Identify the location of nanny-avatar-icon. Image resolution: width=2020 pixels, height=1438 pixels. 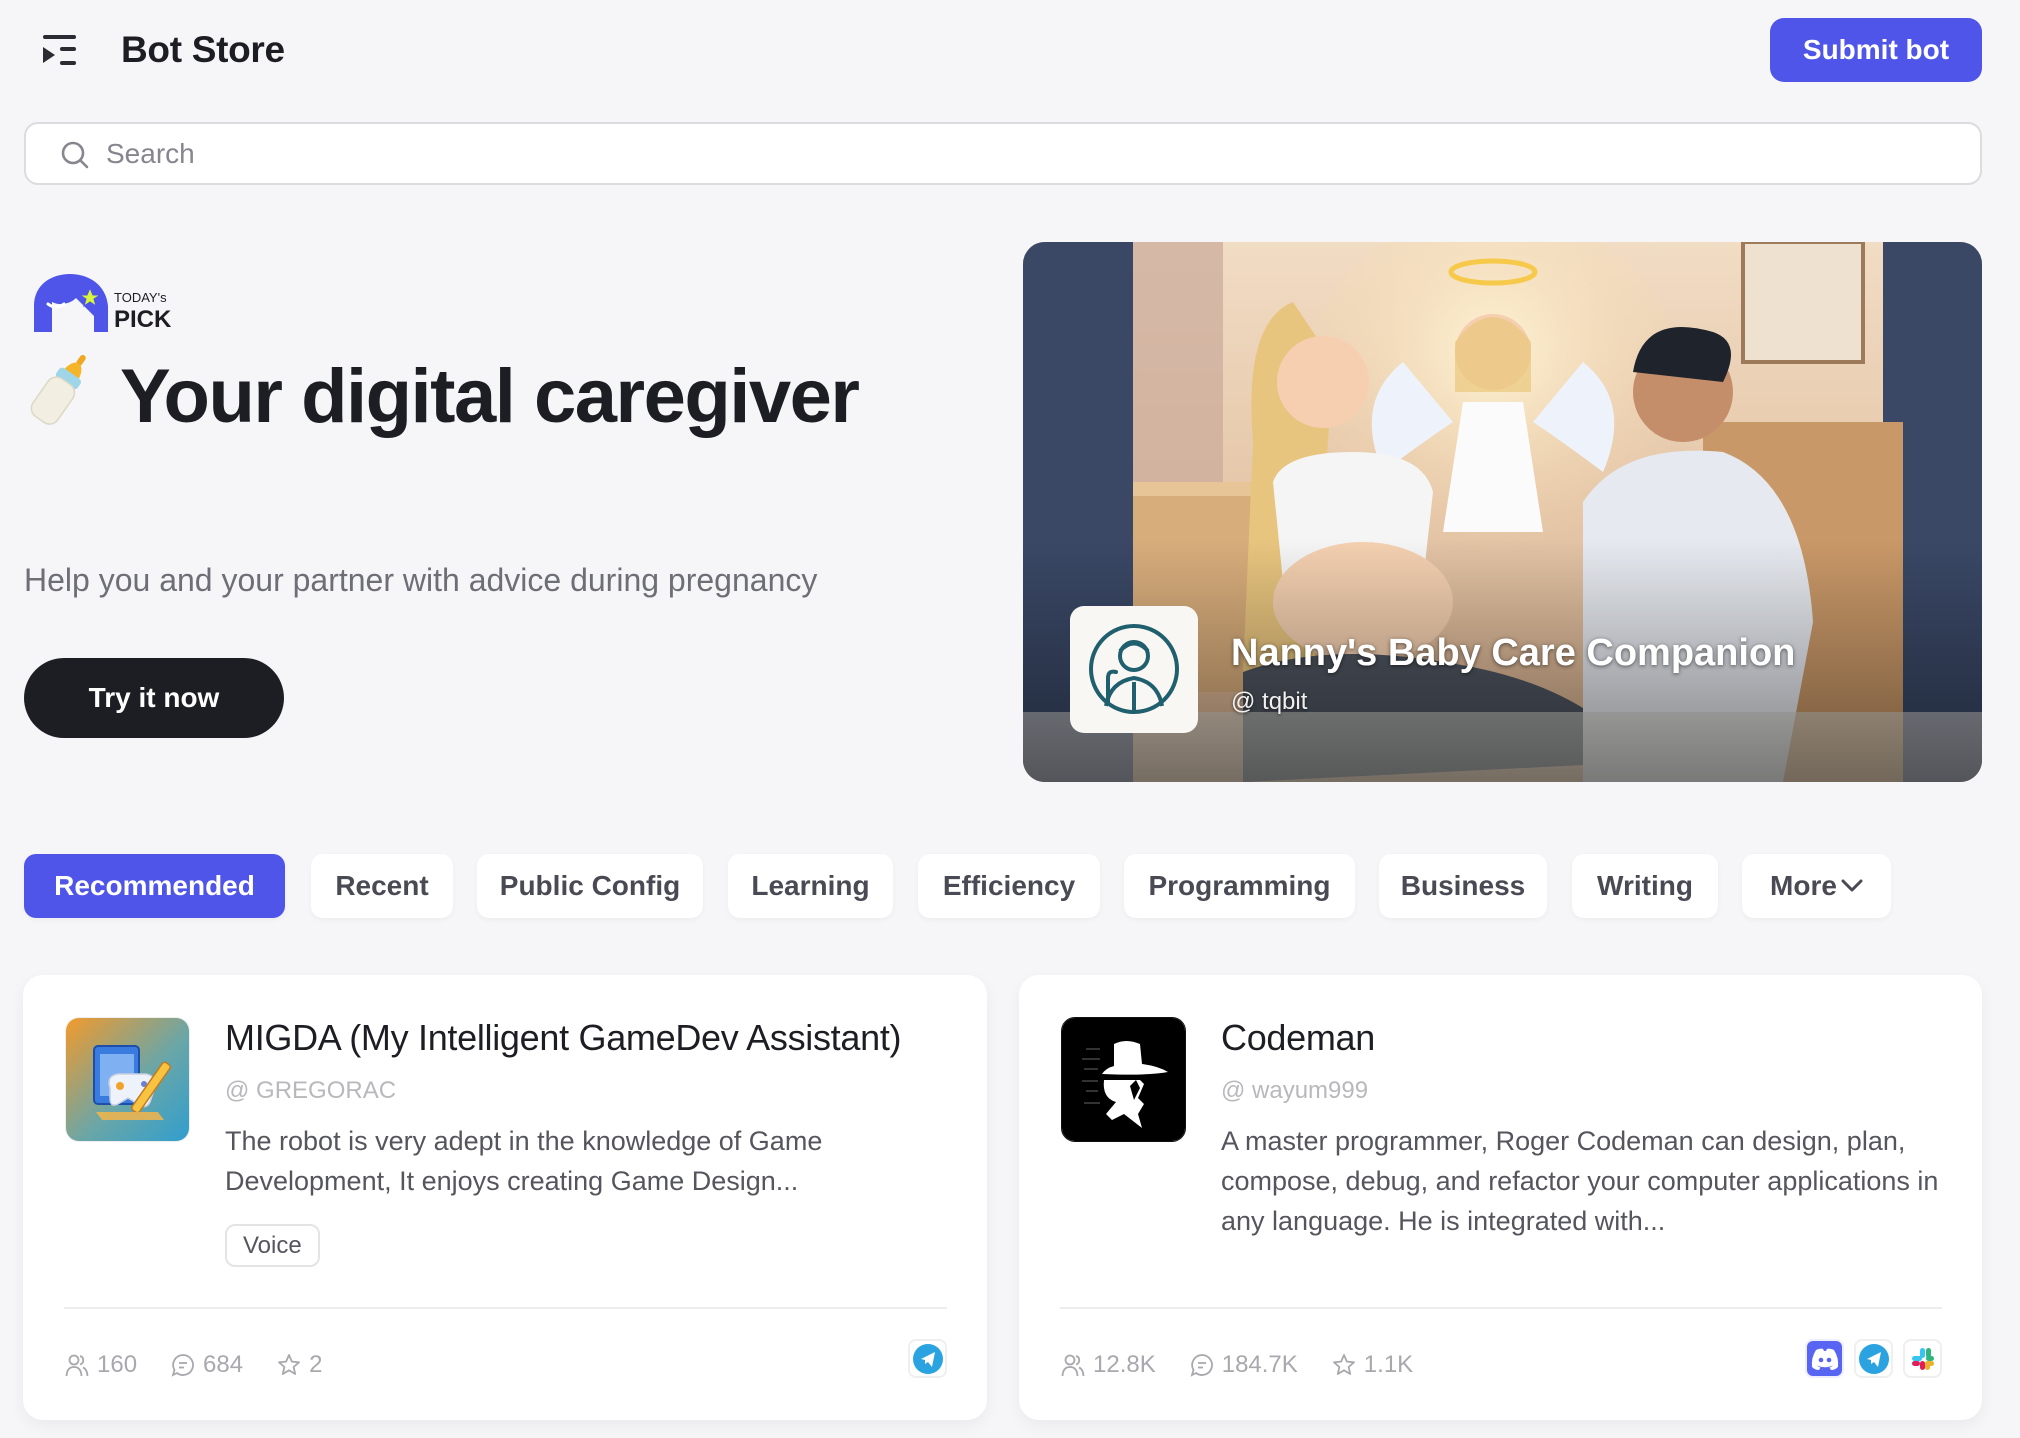
(1134, 669).